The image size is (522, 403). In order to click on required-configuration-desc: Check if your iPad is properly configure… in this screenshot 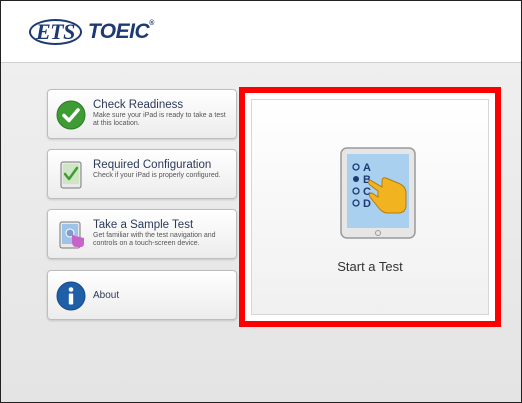, I will do `click(157, 175)`.